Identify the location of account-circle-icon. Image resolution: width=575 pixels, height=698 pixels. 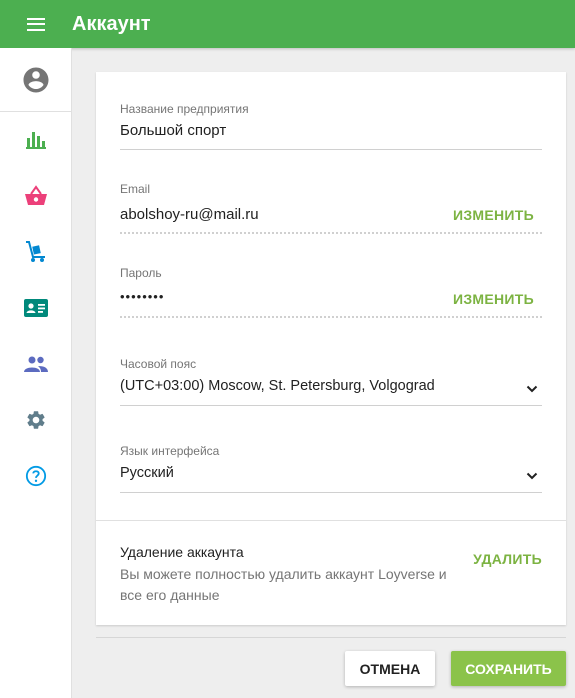
(35, 80).